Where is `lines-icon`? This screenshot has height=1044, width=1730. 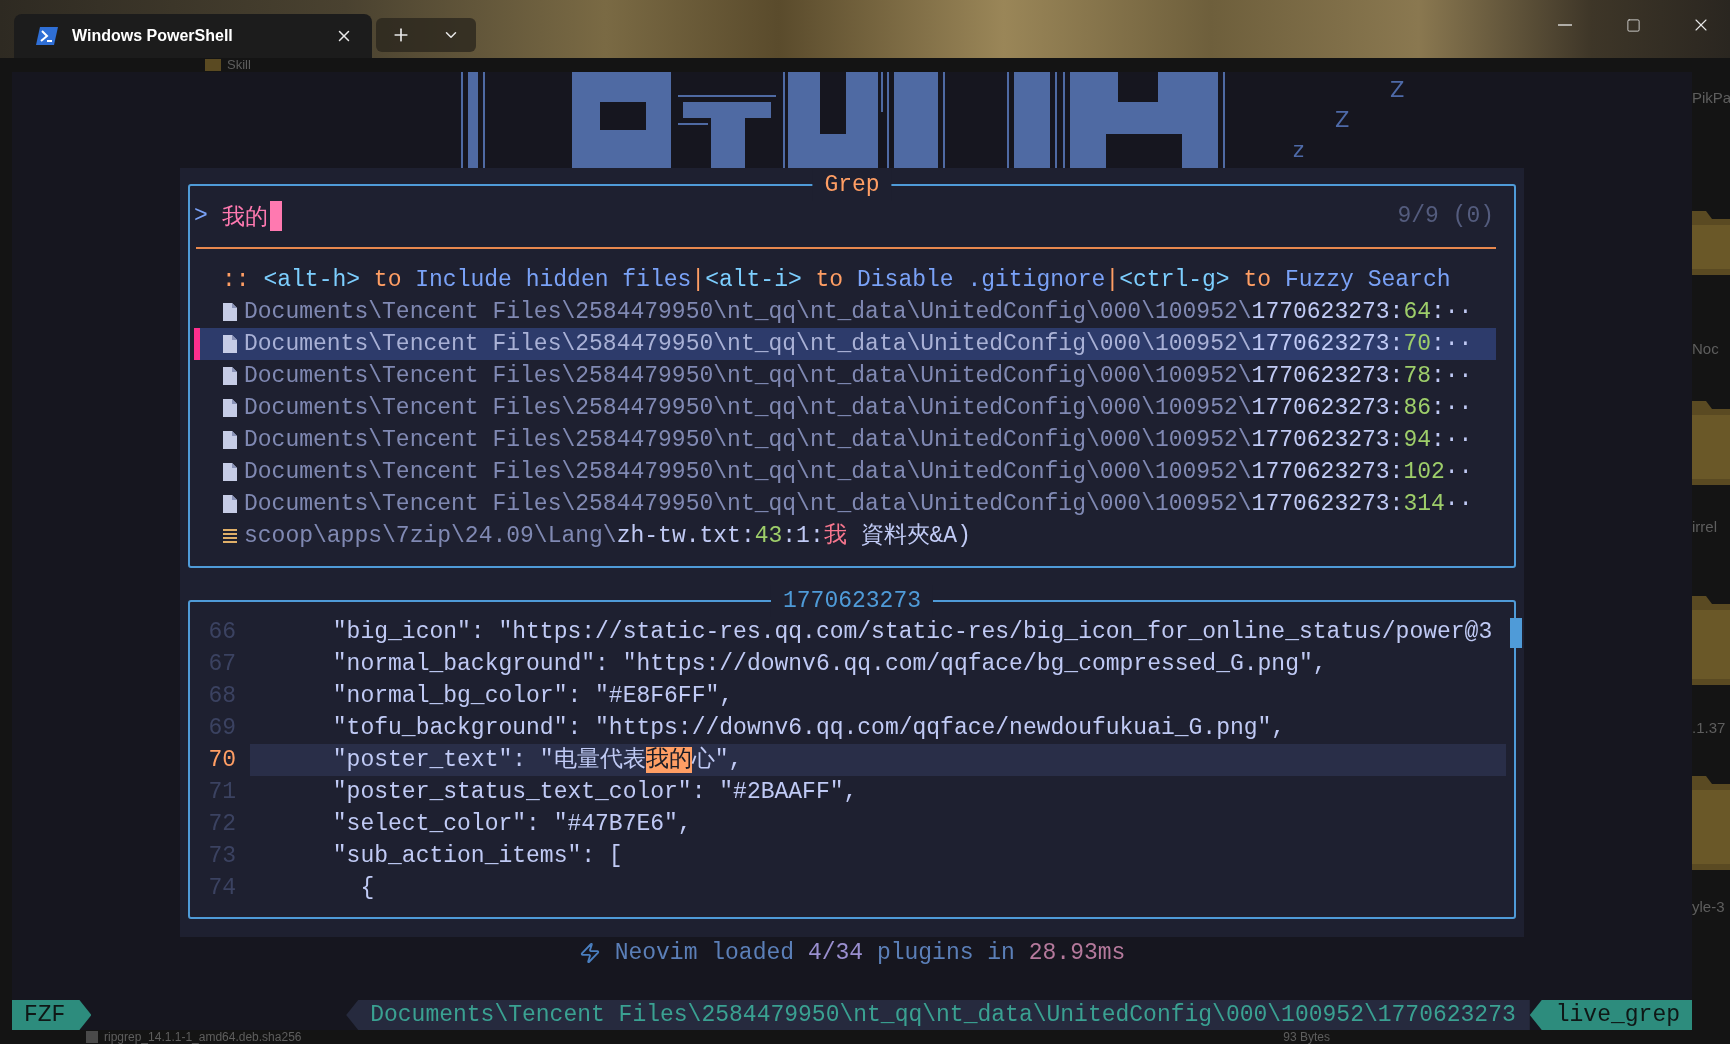
lines-icon is located at coordinates (230, 536).